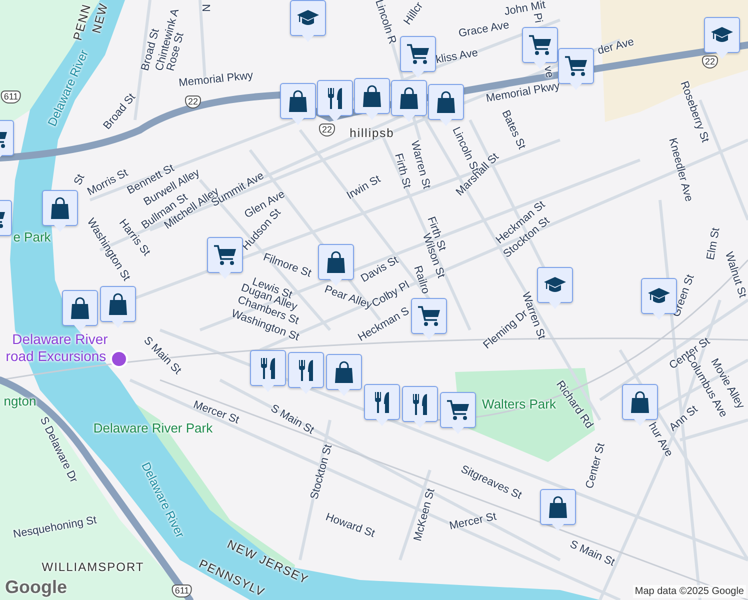  Describe the element at coordinates (100, 18) in the screenshot. I see `state-label: NEW` at that location.